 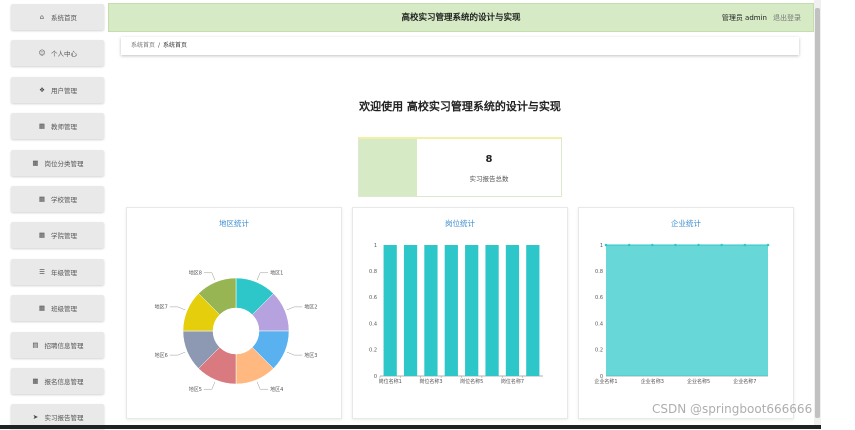 I want to click on x-tick-label: 岗位名称1, so click(x=390, y=381).